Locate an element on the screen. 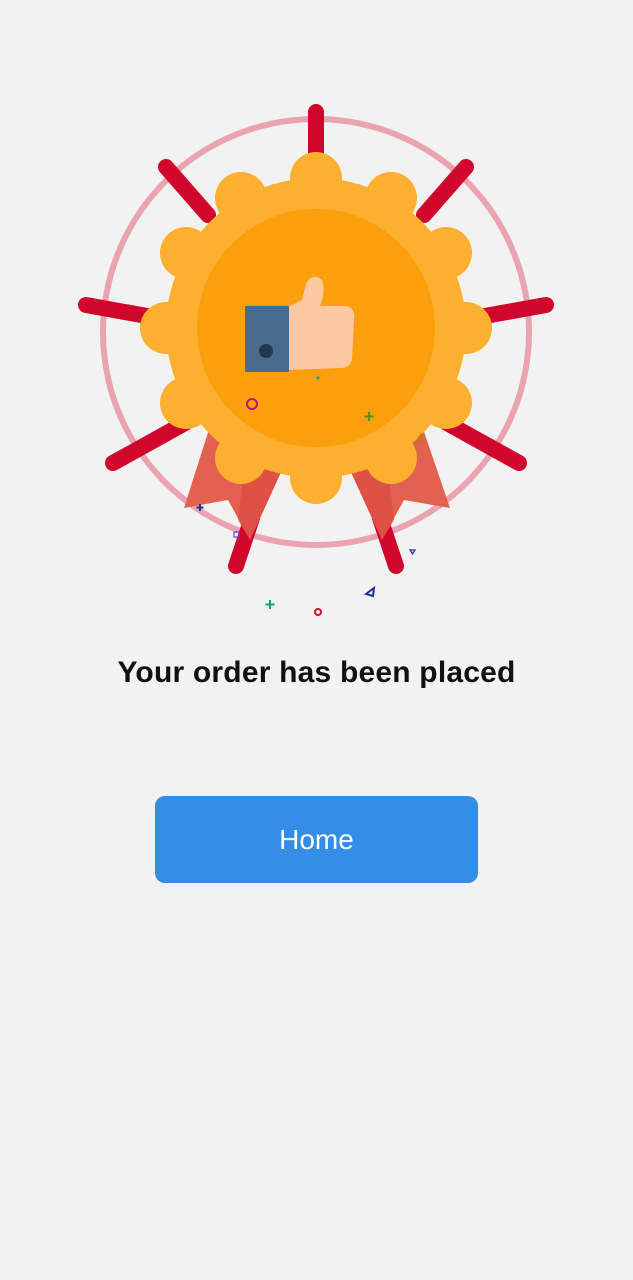  order-placed-title: Your order has been placed is located at coordinates (316, 672).